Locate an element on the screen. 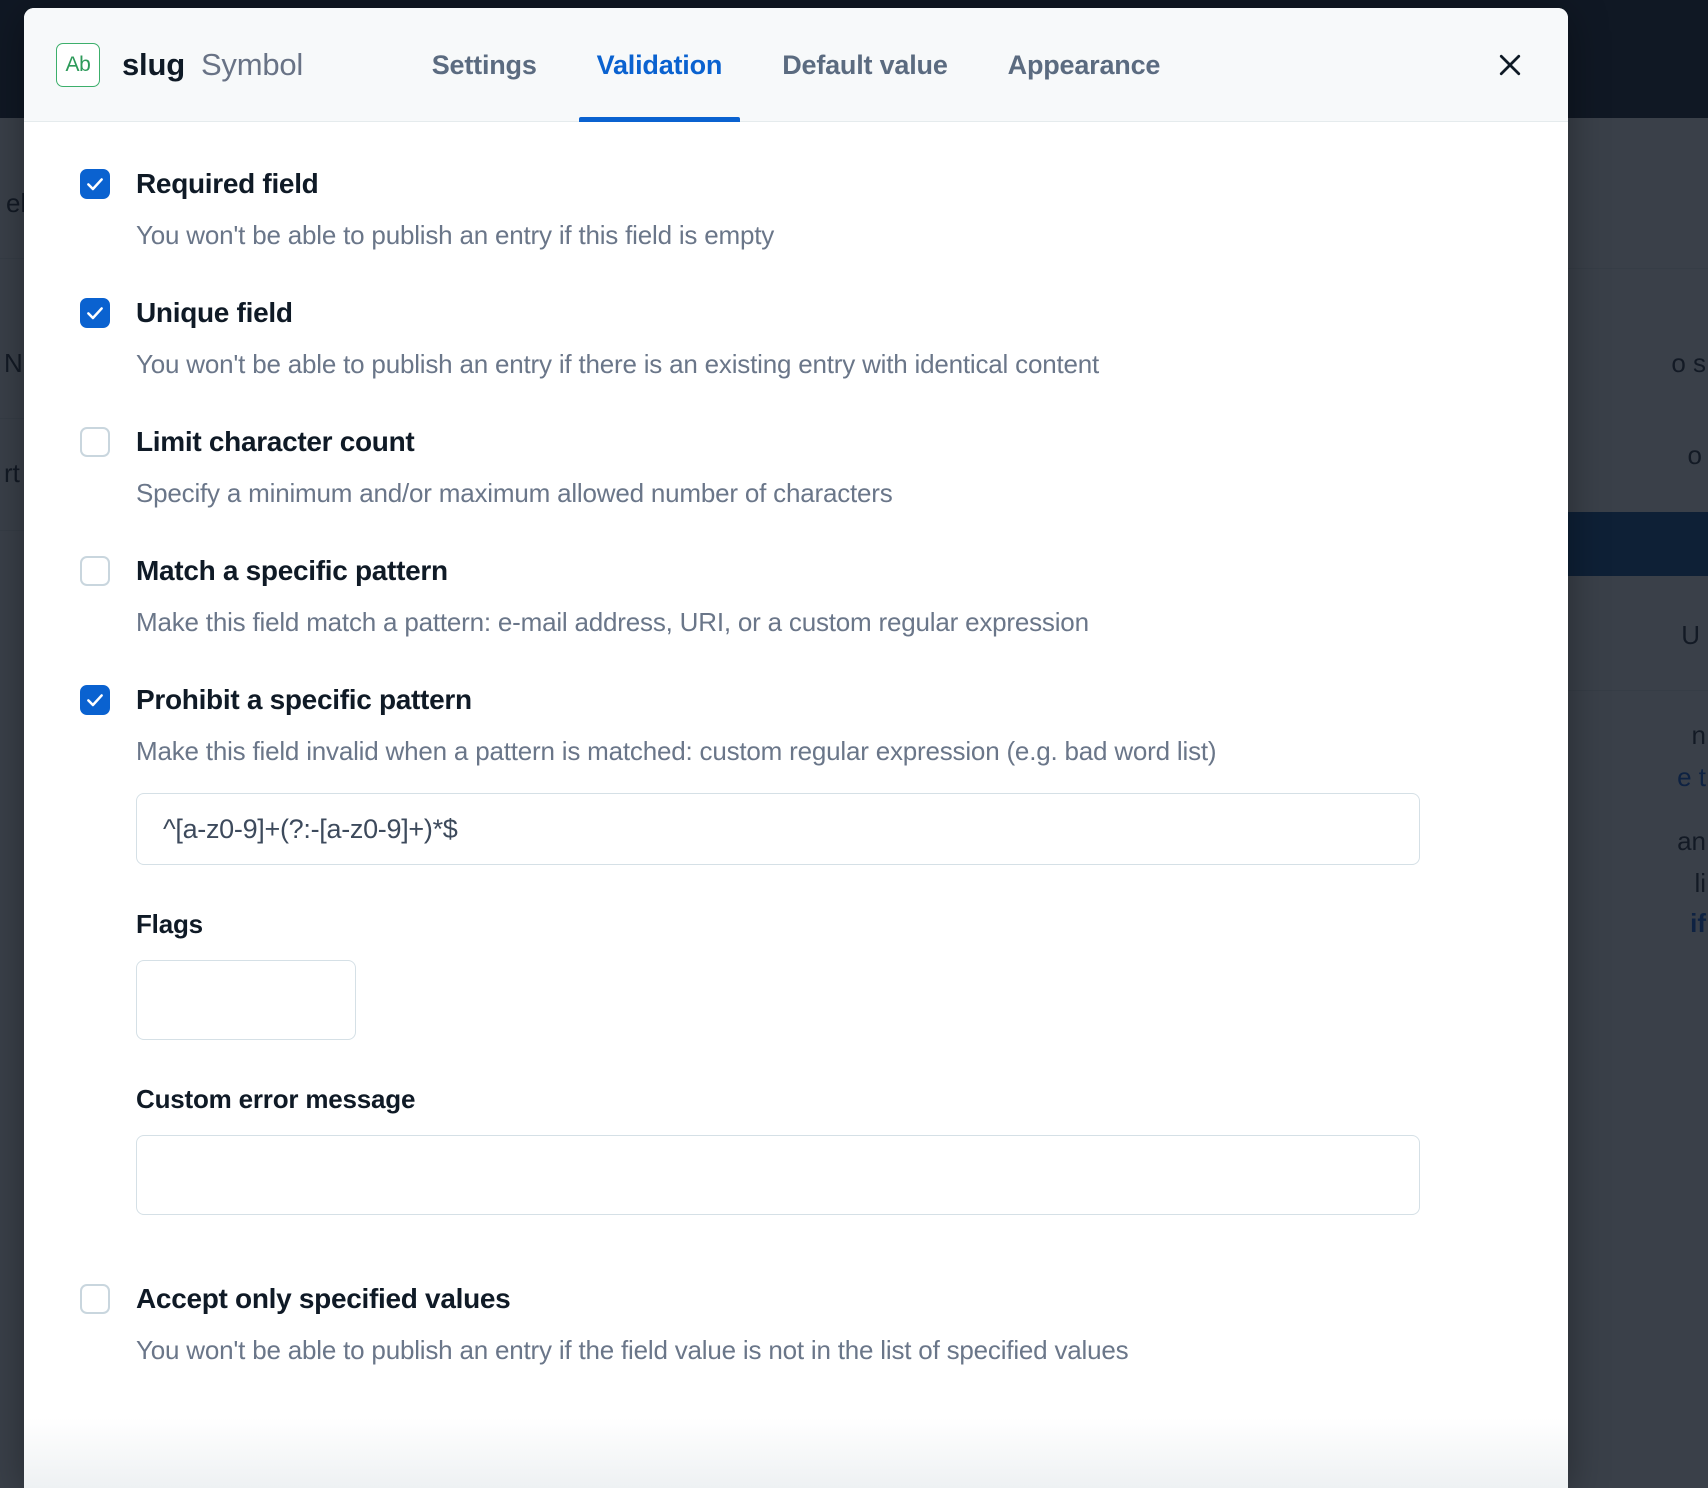 The width and height of the screenshot is (1708, 1488). close-icon is located at coordinates (1510, 64).